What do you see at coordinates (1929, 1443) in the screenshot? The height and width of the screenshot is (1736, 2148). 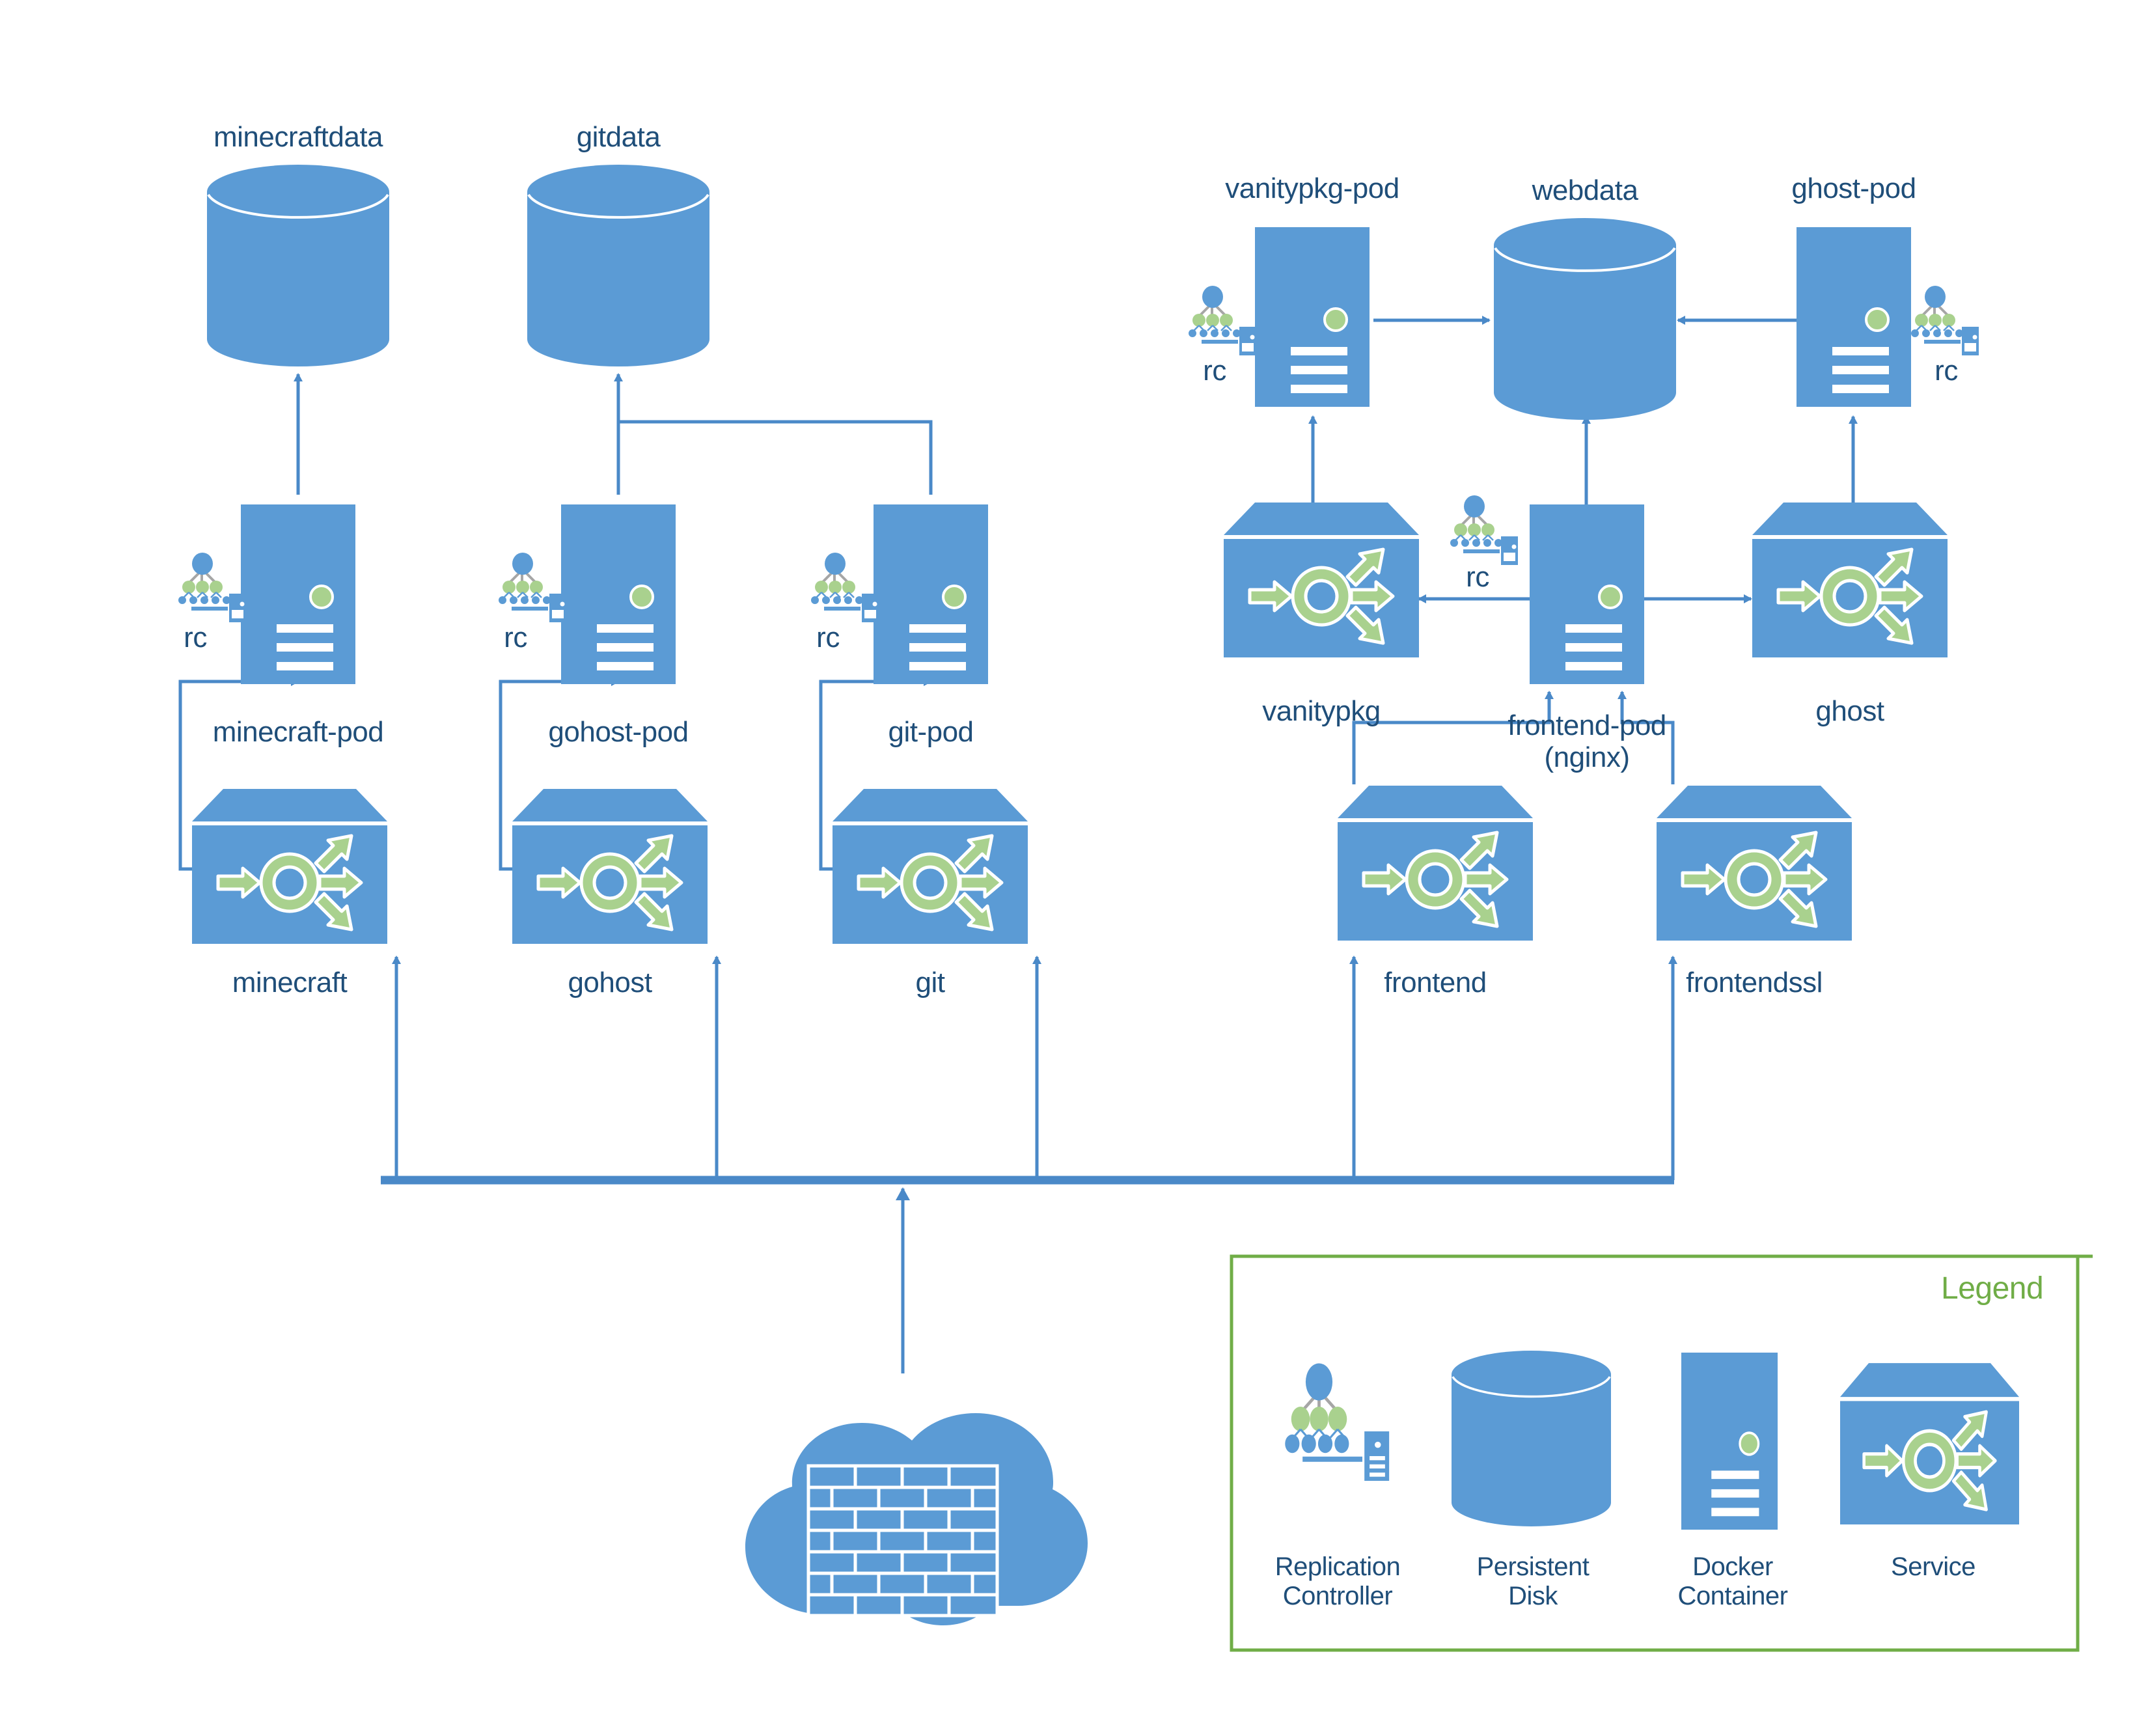 I see `legend-service-icon` at bounding box center [1929, 1443].